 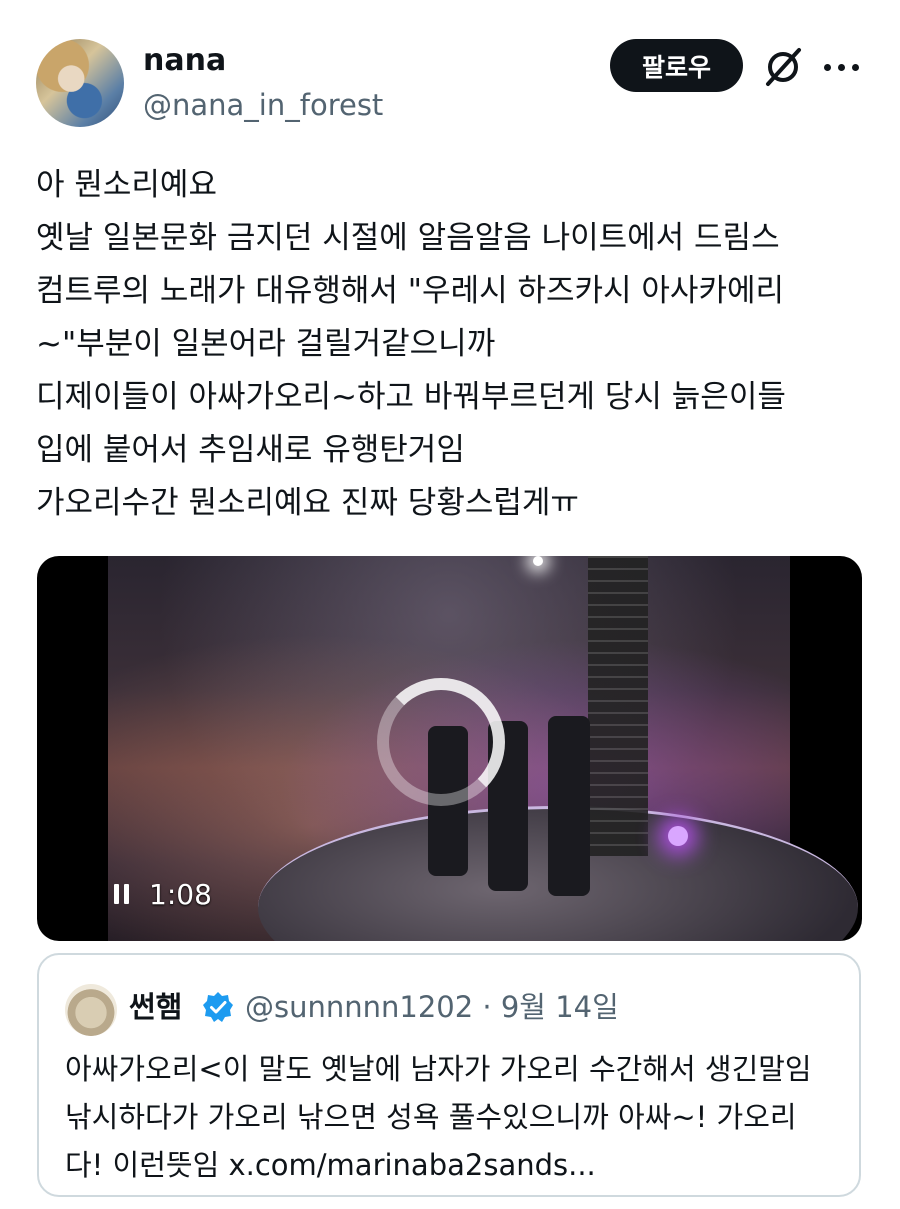 I want to click on quote-avatar, so click(x=91, y=1010).